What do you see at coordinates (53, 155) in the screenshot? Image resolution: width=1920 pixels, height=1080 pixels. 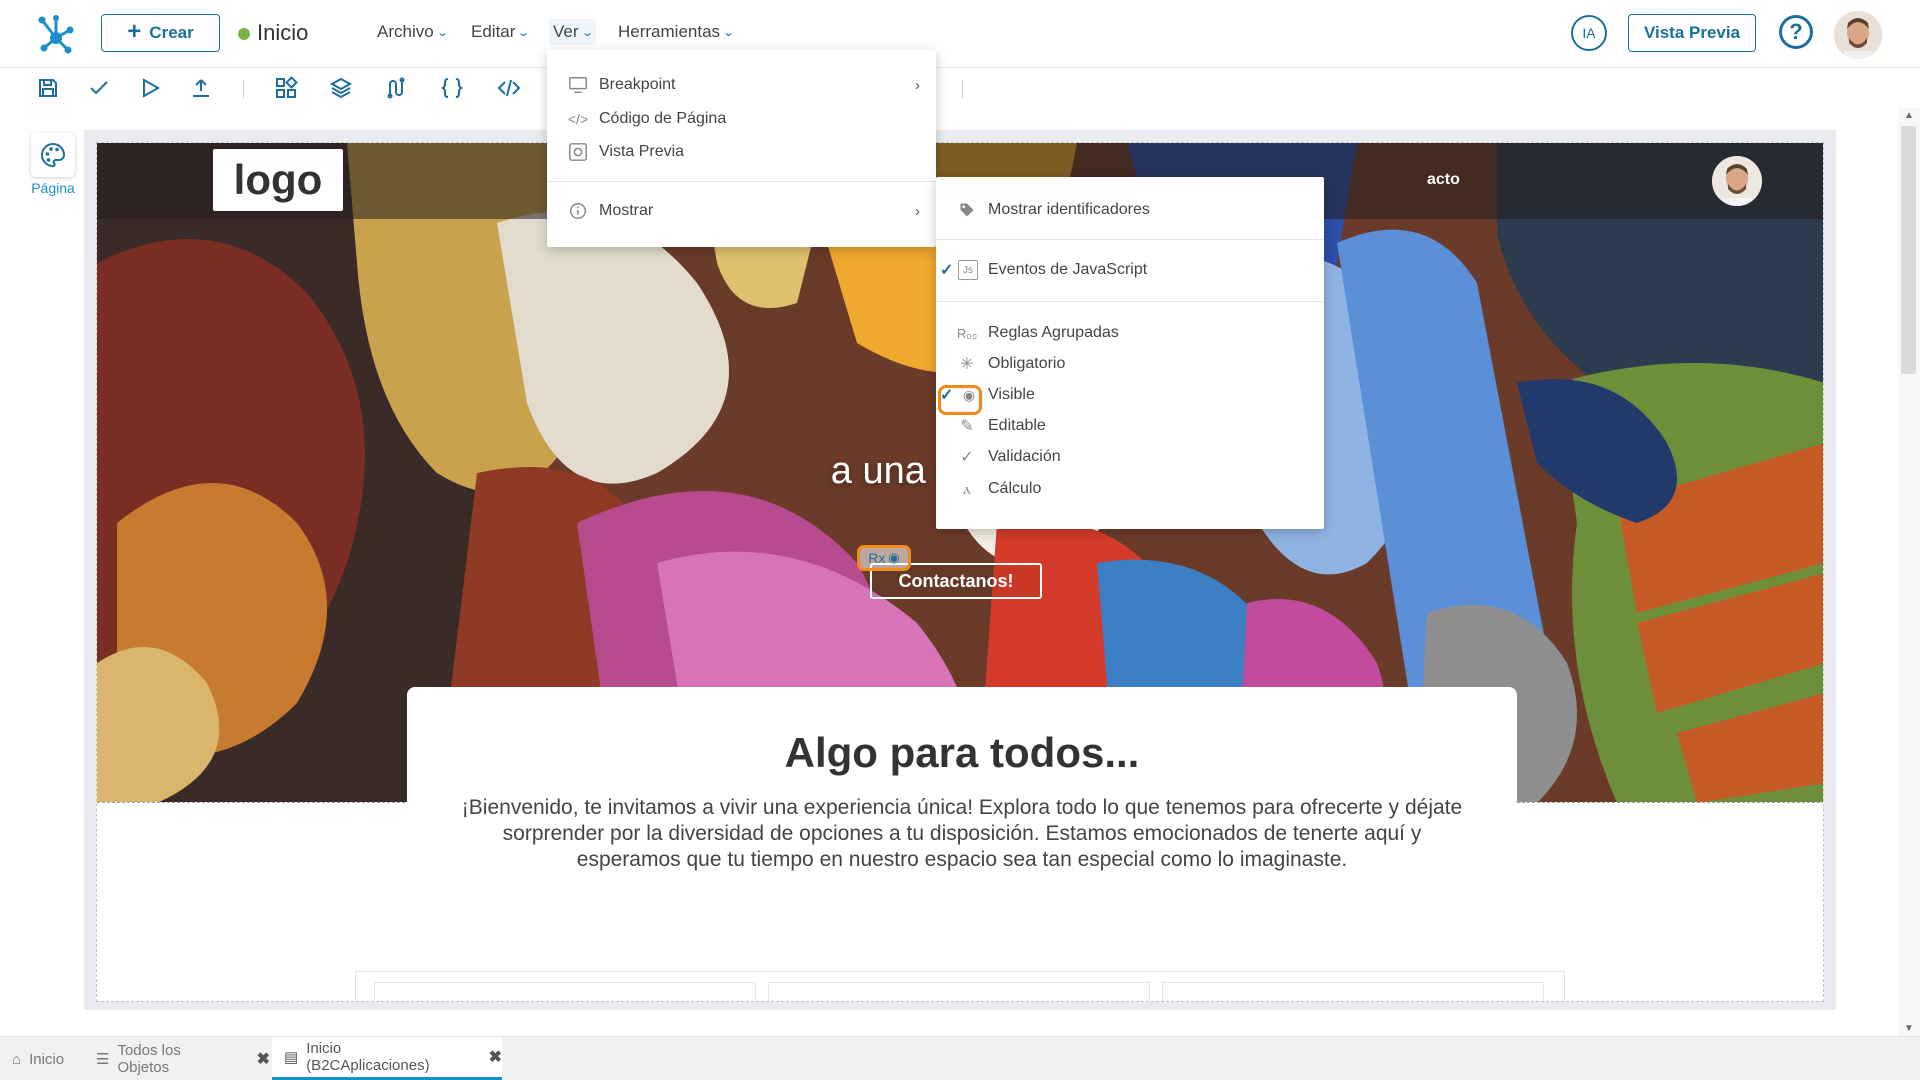 I see `palette-icon` at bounding box center [53, 155].